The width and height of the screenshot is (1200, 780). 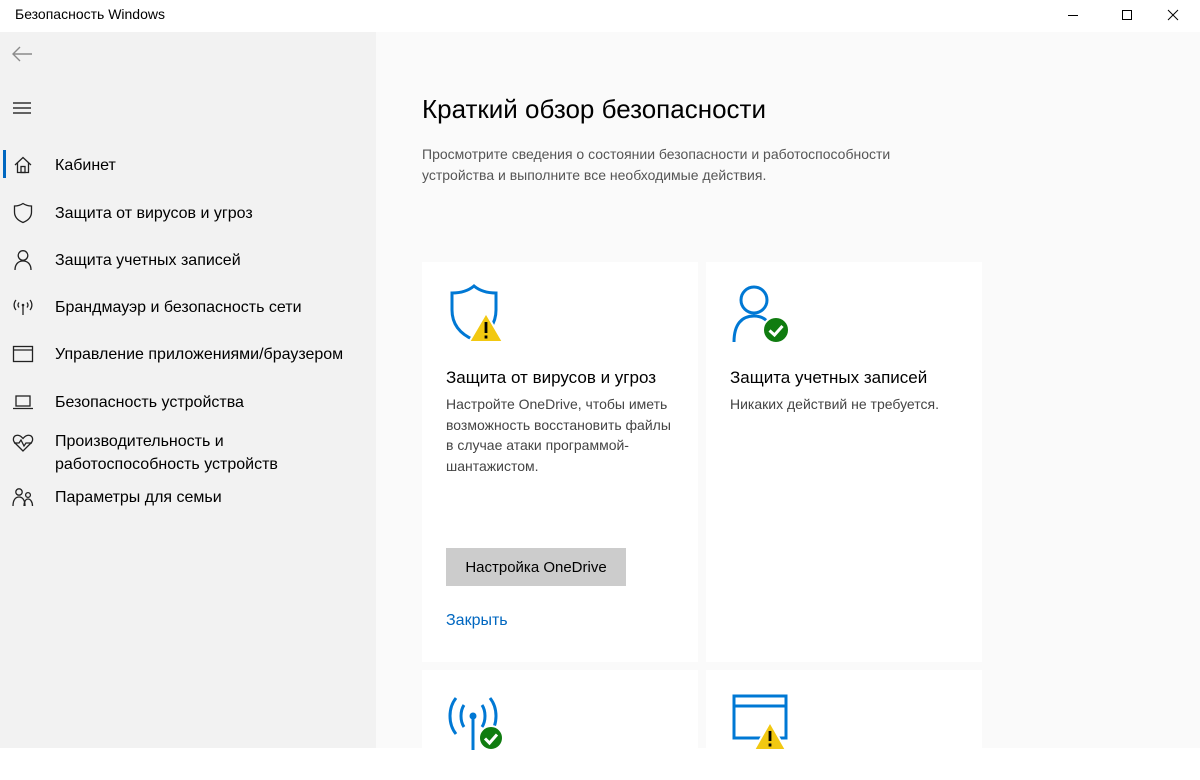 I want to click on card-text: Никаких действий не требуется., so click(x=834, y=404).